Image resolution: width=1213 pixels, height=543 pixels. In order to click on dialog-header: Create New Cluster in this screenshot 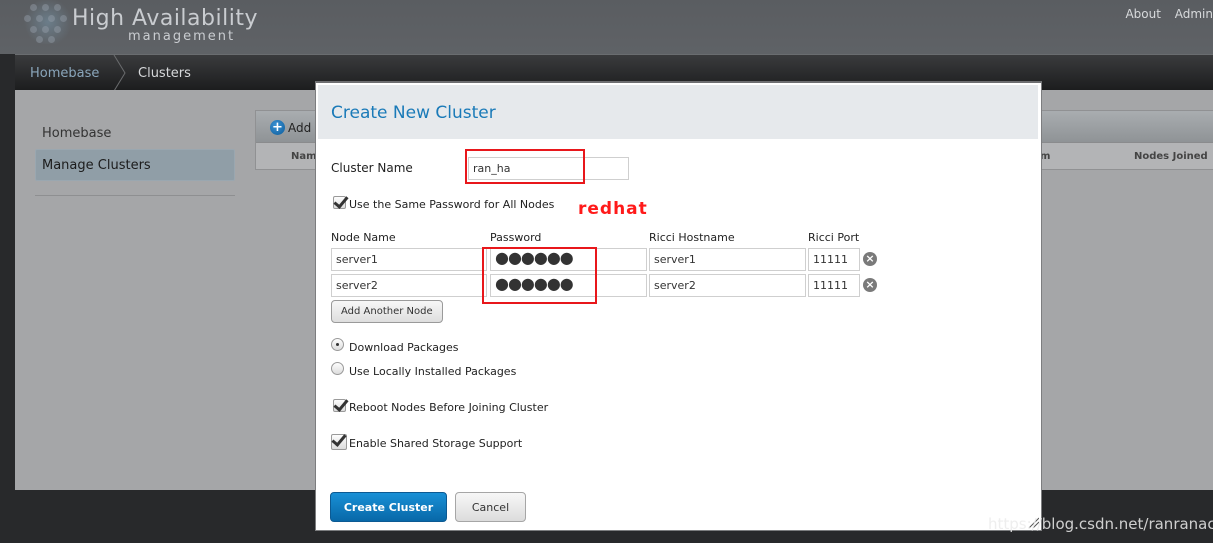, I will do `click(678, 112)`.